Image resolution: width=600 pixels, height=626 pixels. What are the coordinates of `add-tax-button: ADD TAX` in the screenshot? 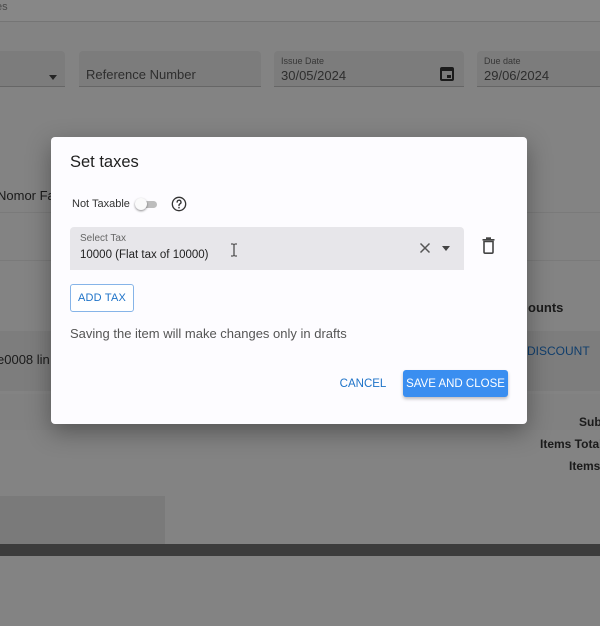 It's located at (102, 298).